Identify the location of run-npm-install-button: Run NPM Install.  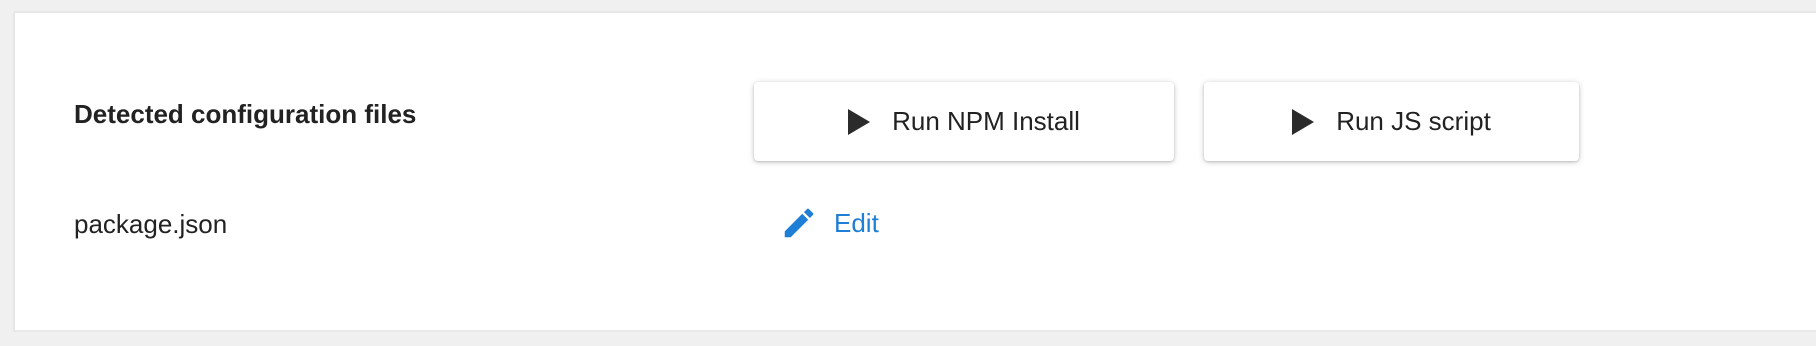
(964, 121).